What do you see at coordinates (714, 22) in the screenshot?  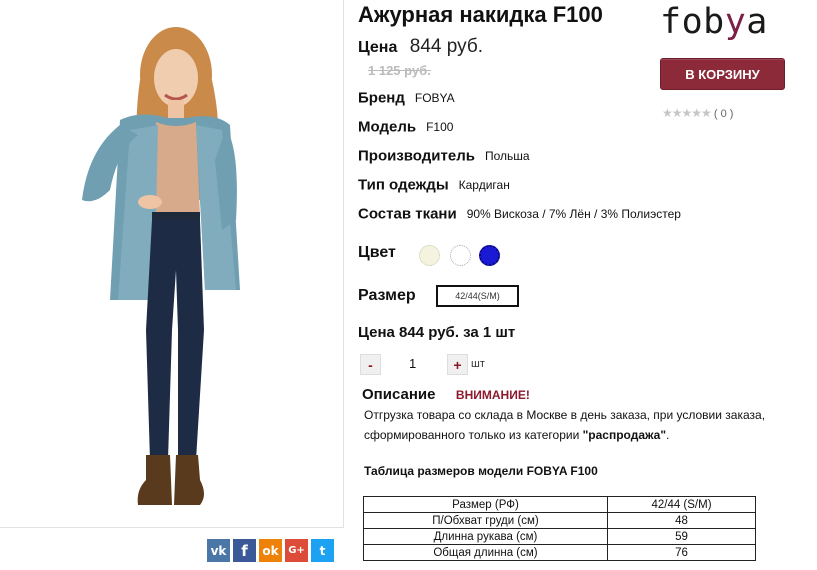 I see `brand-logo: fobya` at bounding box center [714, 22].